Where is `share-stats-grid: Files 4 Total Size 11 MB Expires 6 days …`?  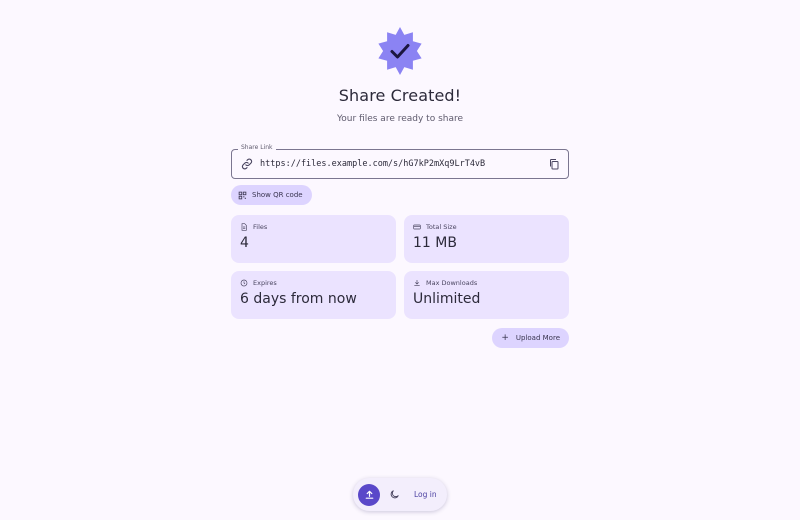 share-stats-grid: Files 4 Total Size 11 MB Expires 6 days … is located at coordinates (400, 267).